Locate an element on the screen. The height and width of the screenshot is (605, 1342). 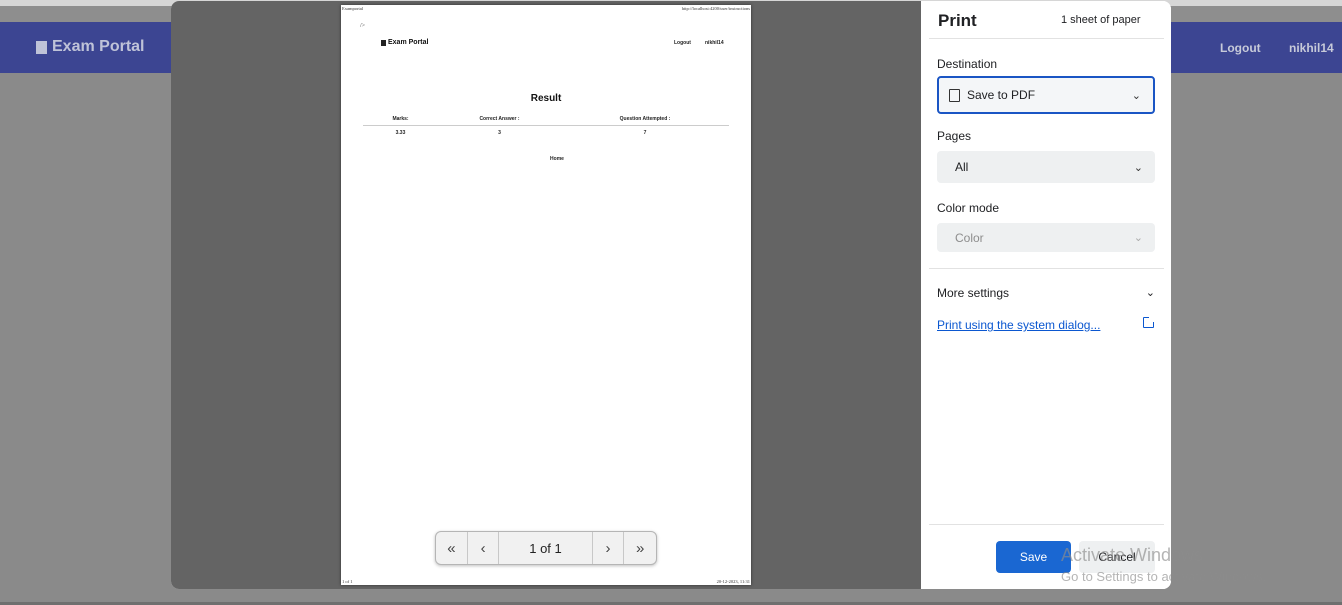
prev-page-button: ‹ is located at coordinates (484, 548).